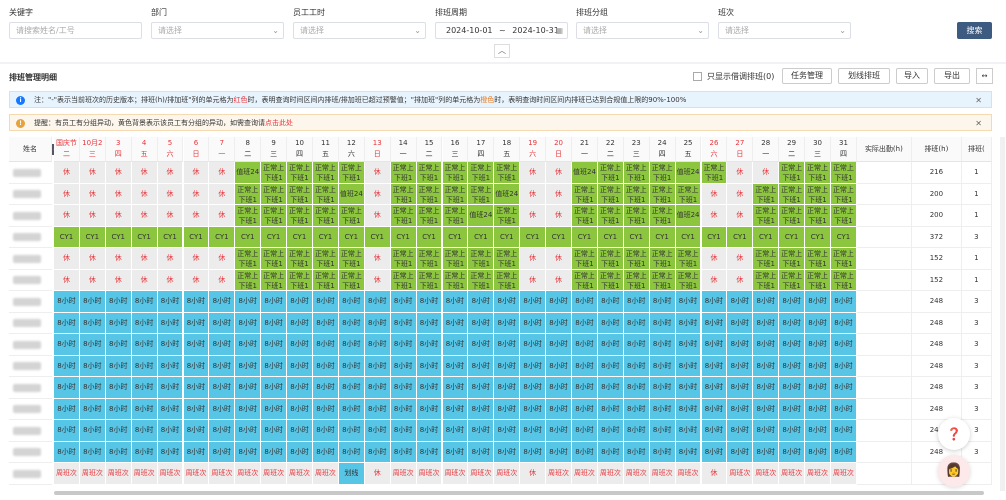 The image size is (1006, 500). I want to click on dept-select: 请选择 ⌄, so click(217, 30).